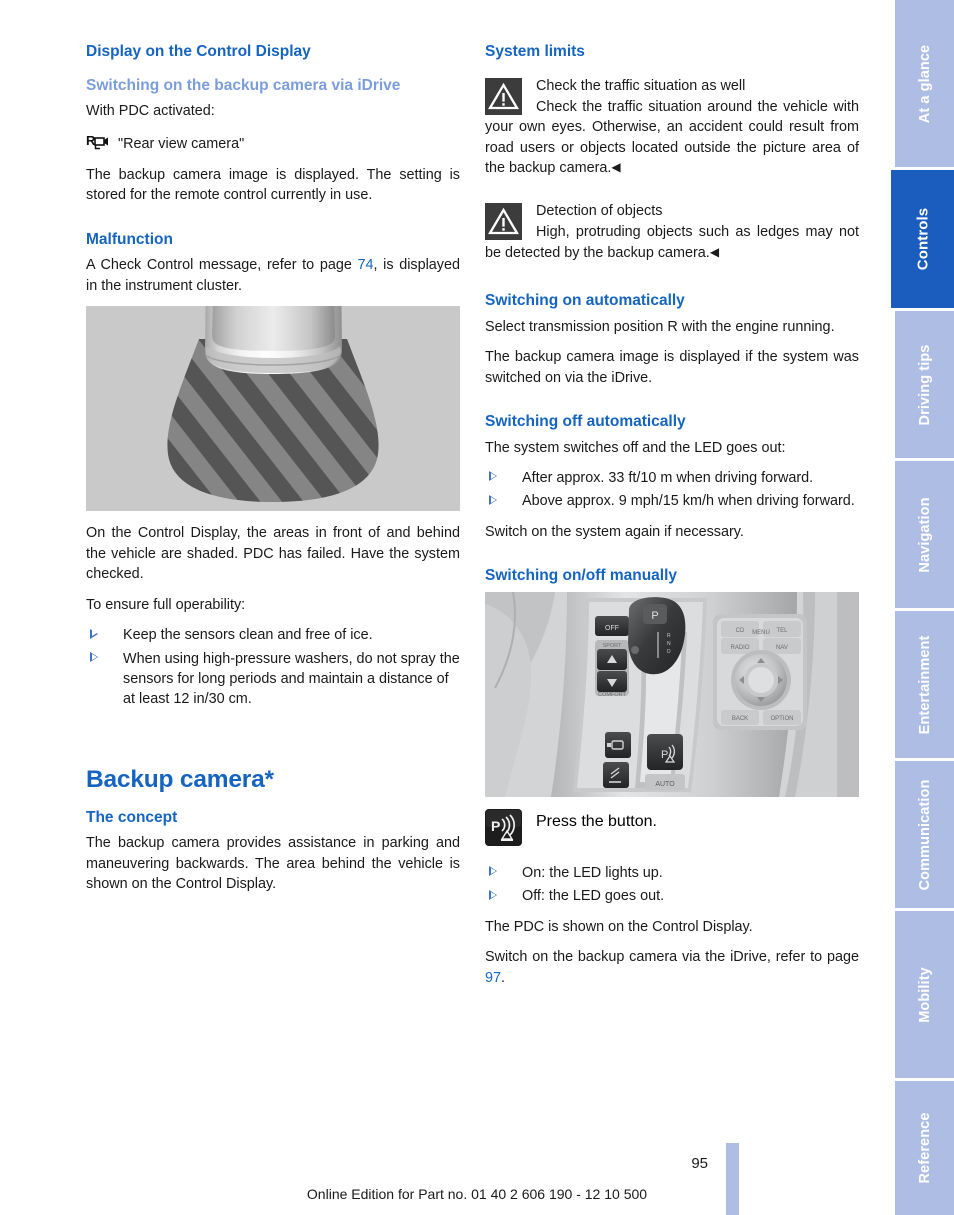 This screenshot has width=954, height=1215. I want to click on drive-mode-rocker: SPORT COMFORT, so click(612, 668).